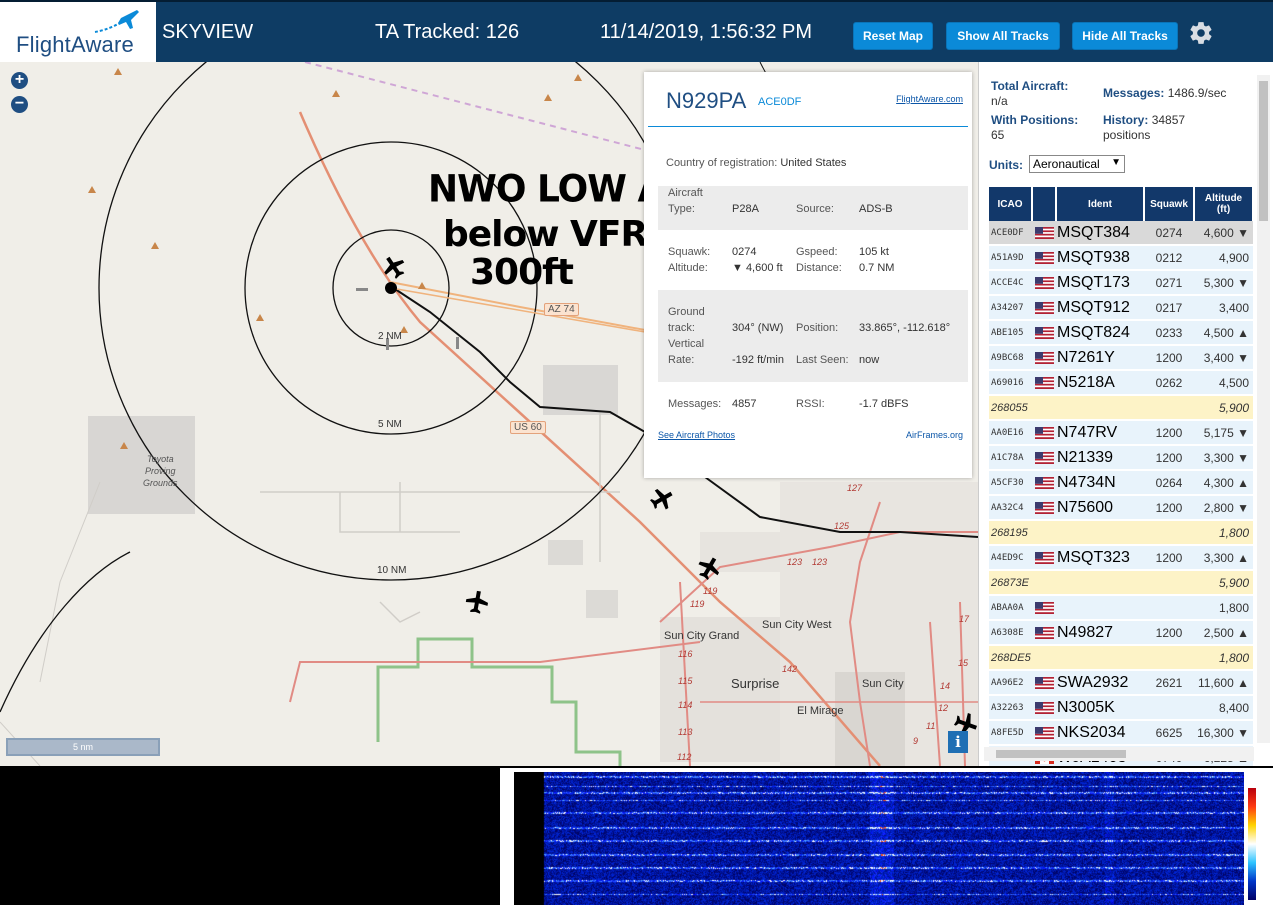  What do you see at coordinates (1121, 433) in the screenshot?
I see `table-row: AA0E16 N747RV 1200 5,175 ▼` at bounding box center [1121, 433].